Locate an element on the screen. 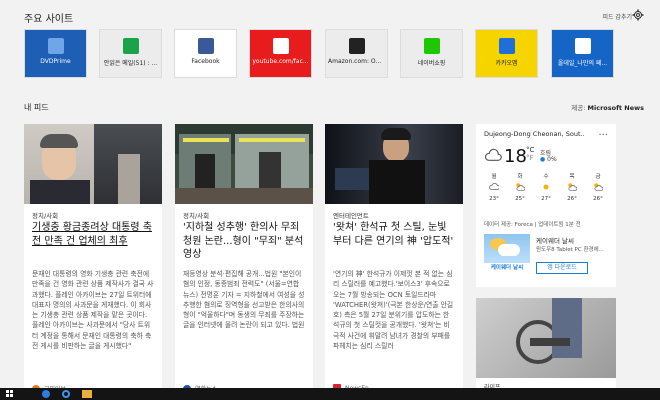 This screenshot has height=400, width=660. forecast-days: 월 23° 화 25° 수 27° 목 26° 금 26° is located at coordinates (546, 192).